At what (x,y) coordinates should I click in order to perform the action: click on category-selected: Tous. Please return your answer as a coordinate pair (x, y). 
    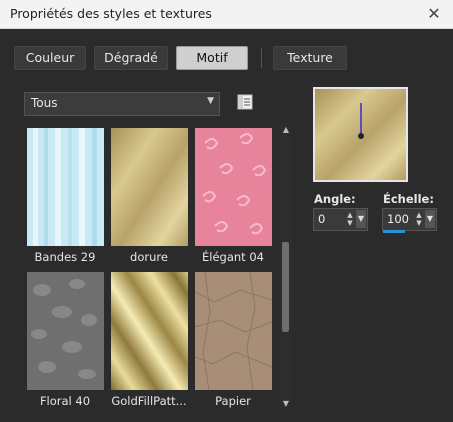
    Looking at the image, I should click on (44, 103).